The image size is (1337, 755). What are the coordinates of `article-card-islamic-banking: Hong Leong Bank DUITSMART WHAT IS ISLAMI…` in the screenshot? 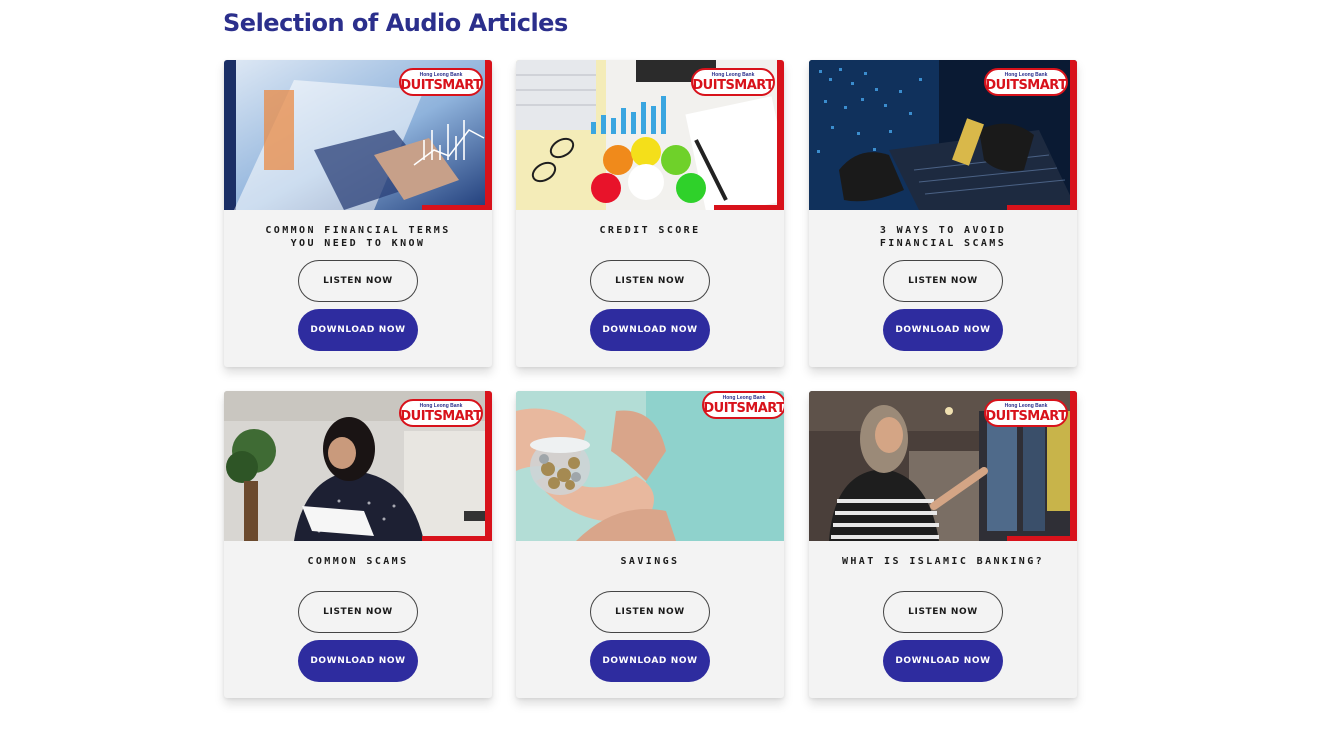 It's located at (943, 544).